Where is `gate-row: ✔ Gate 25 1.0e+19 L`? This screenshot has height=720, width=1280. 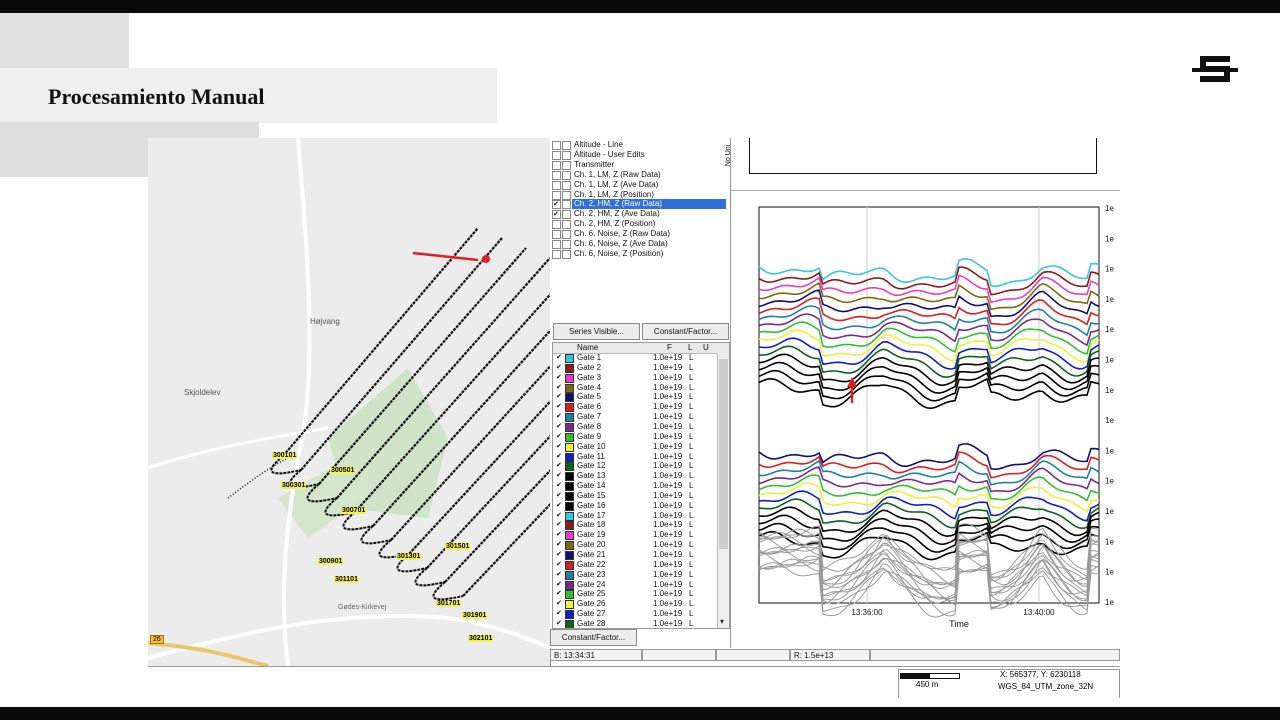
gate-row: ✔ Gate 25 1.0e+19 L is located at coordinates (635, 594).